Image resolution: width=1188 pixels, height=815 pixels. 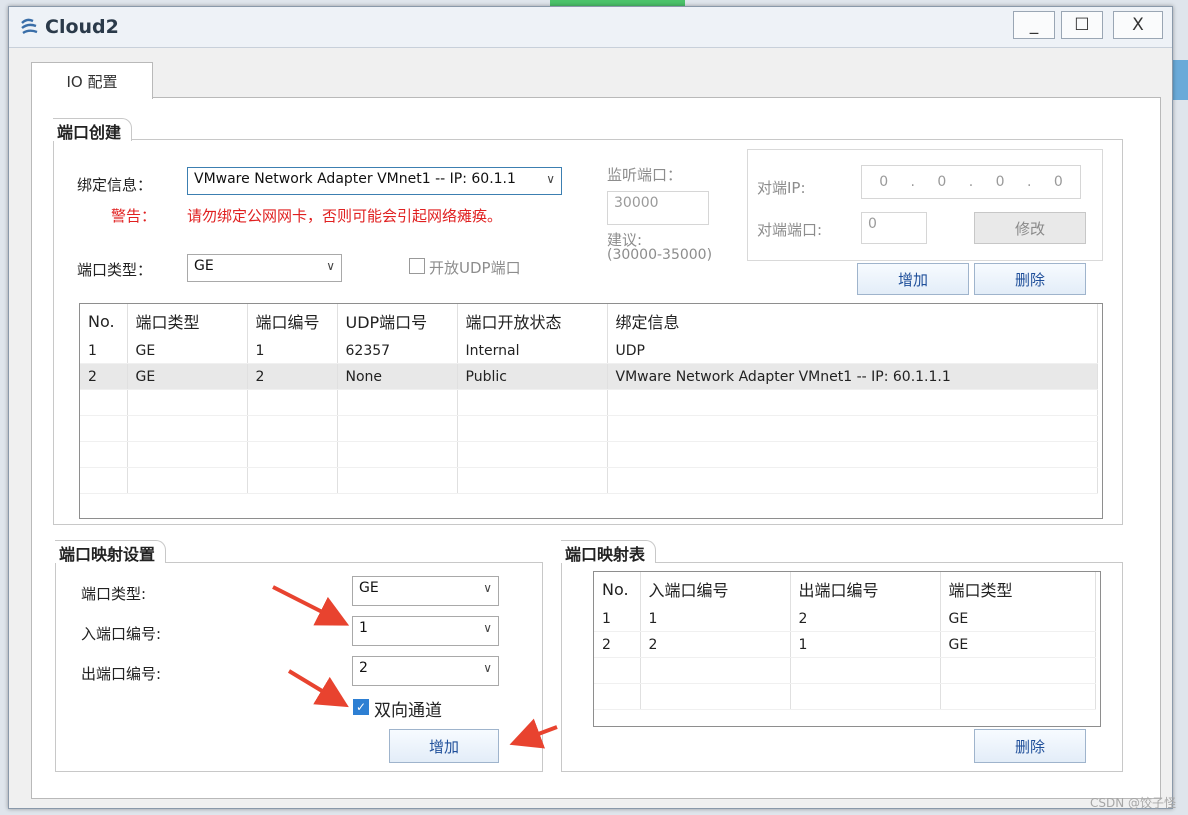 I want to click on annotation-arrows, so click(x=415, y=667).